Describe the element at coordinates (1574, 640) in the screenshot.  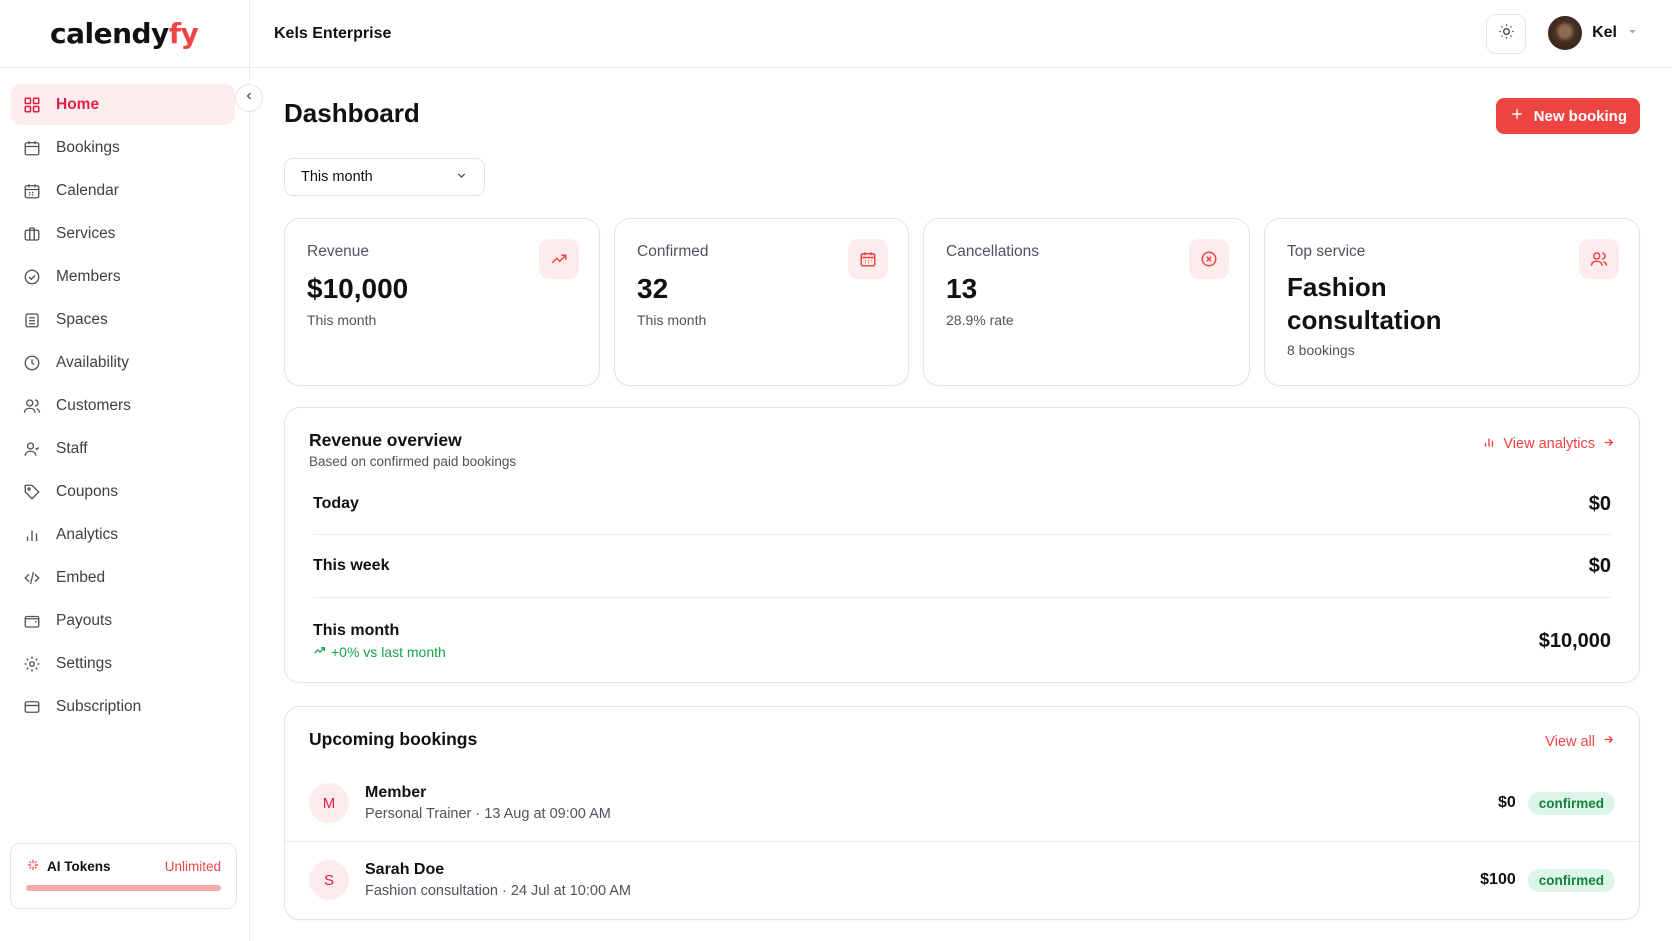
I see `revenue-row-value: $10,000` at that location.